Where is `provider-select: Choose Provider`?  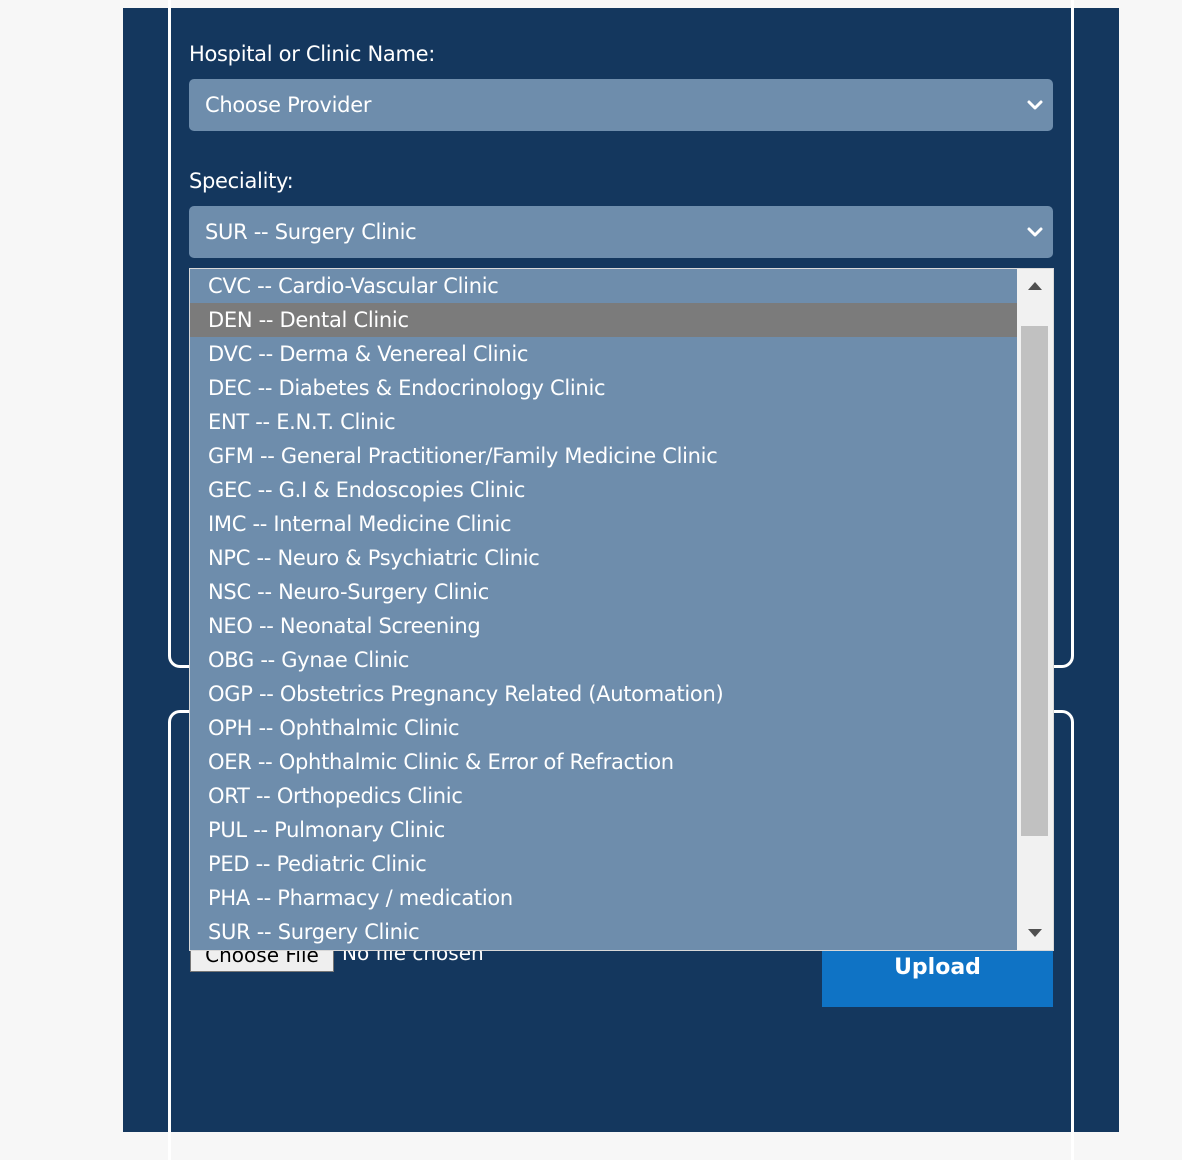
provider-select: Choose Provider is located at coordinates (621, 105).